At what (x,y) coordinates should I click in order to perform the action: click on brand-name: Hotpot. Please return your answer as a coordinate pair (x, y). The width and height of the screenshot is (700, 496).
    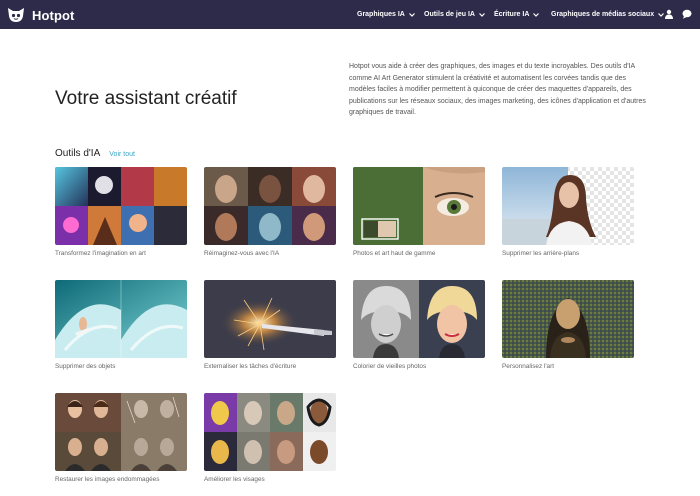
    Looking at the image, I should click on (53, 15).